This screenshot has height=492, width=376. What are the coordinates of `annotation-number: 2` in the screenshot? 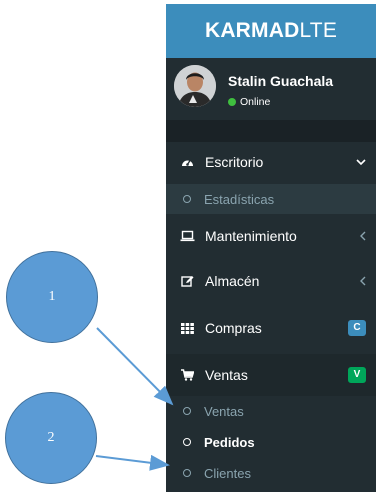 It's located at (51, 437).